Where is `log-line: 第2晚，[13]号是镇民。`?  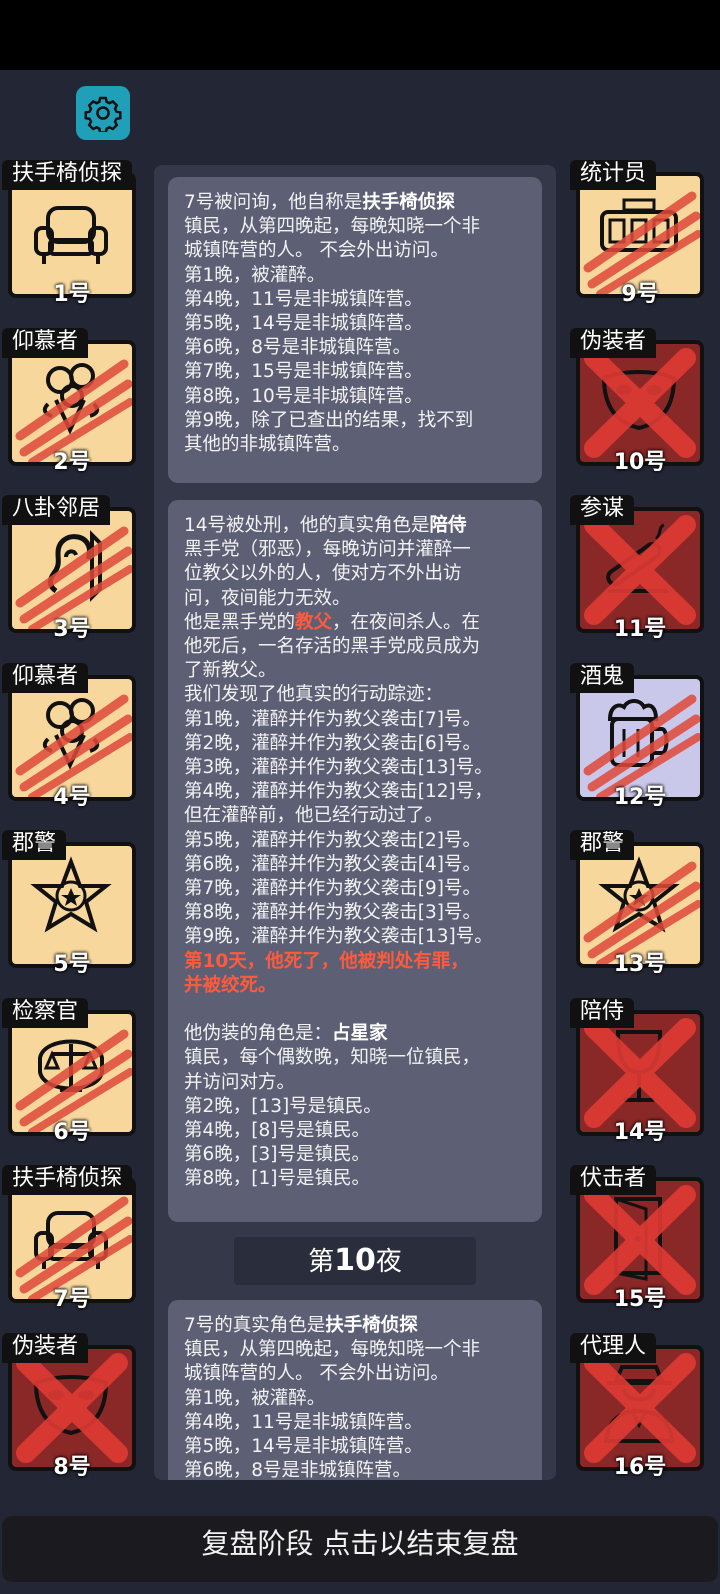 log-line: 第2晚，[13]号是镇民。 is located at coordinates (355, 1107).